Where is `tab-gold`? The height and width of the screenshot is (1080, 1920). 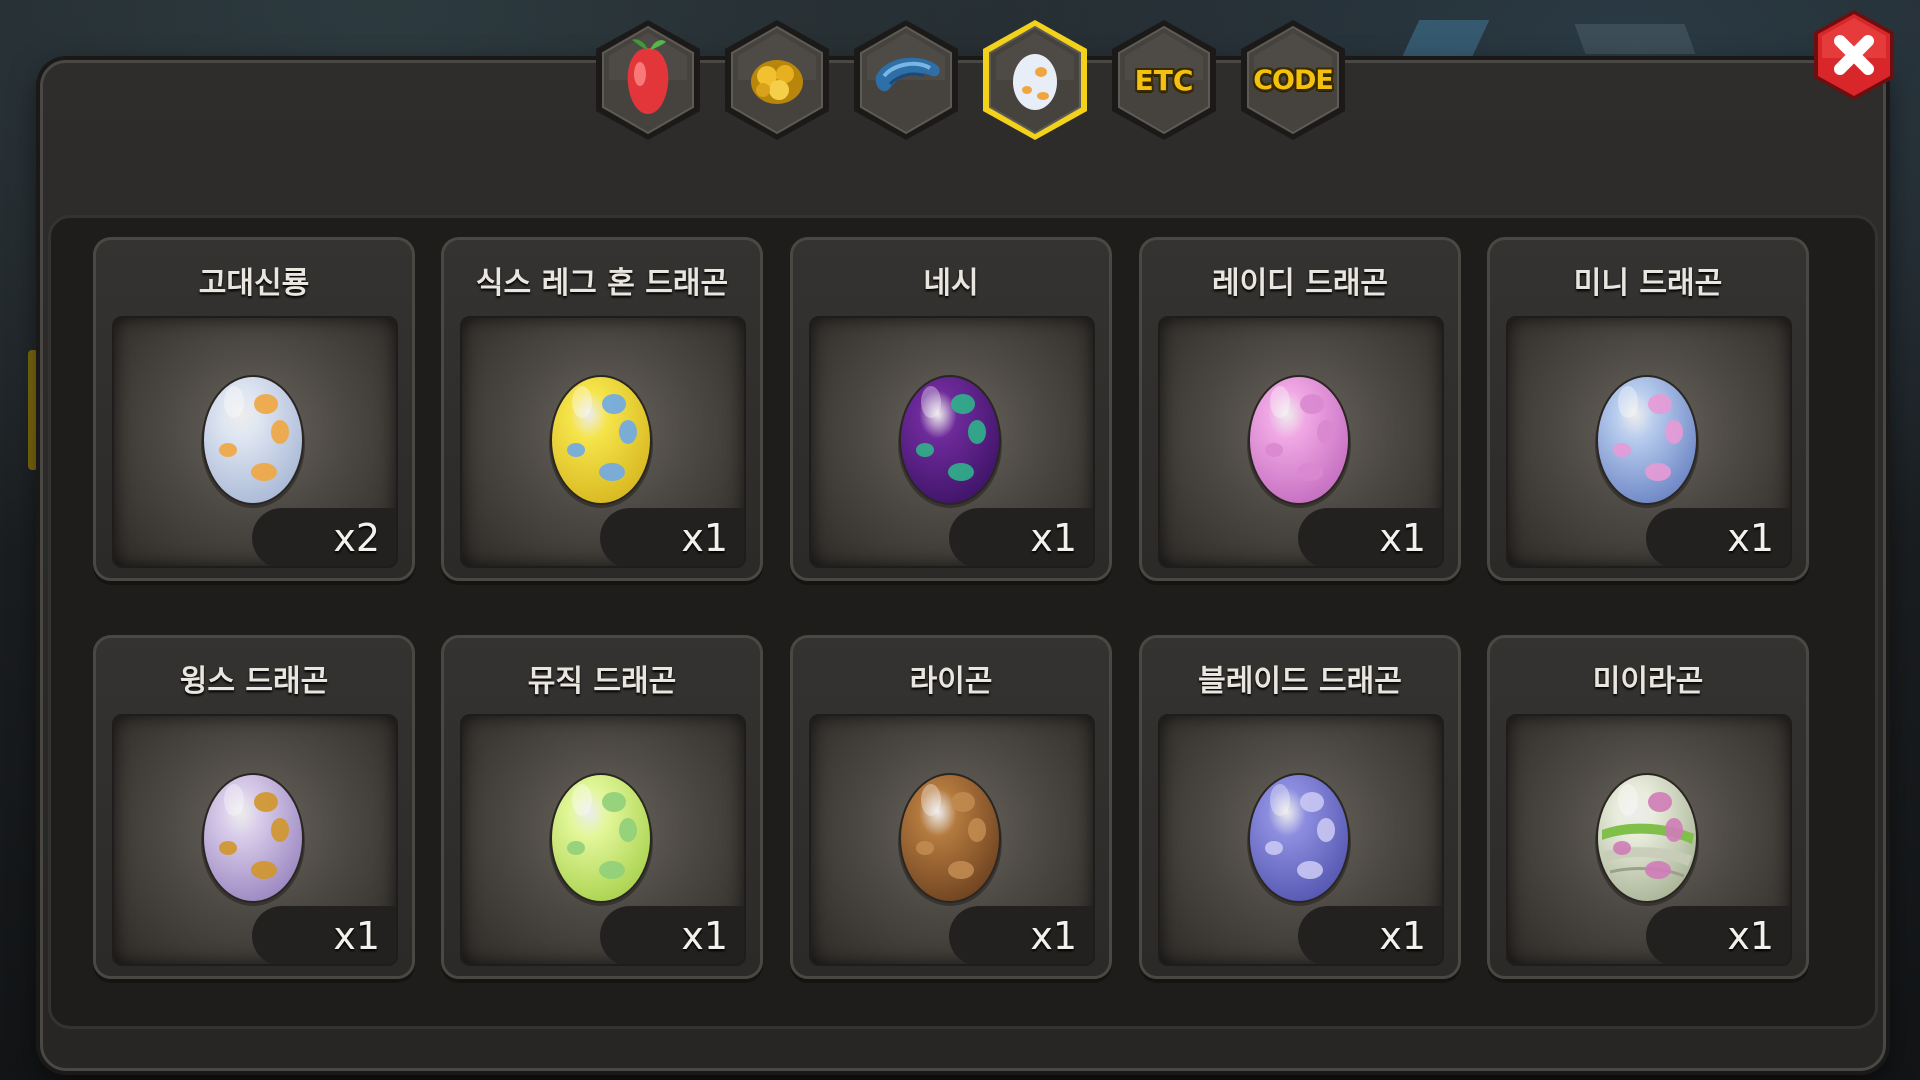 tab-gold is located at coordinates (777, 80).